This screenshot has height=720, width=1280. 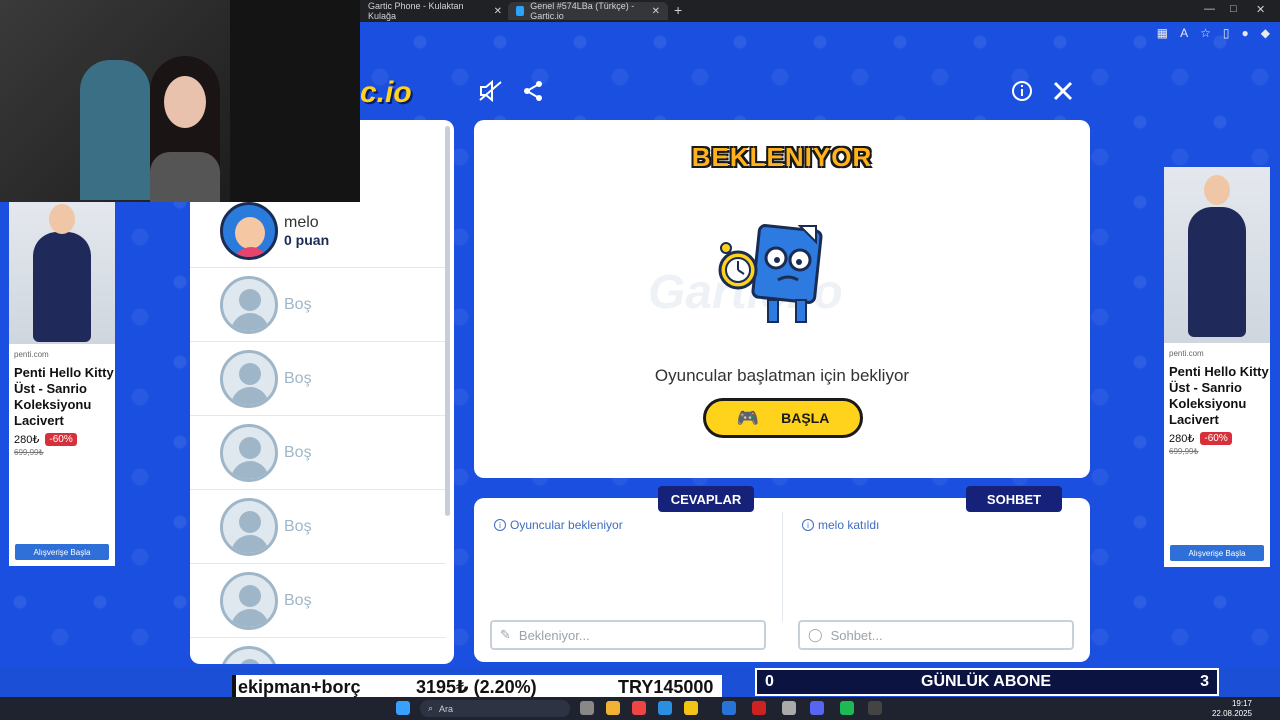 I want to click on tab-gartic-io: Genel #574LBa (Türkçe) - Gartic.io ✕, so click(x=588, y=11).